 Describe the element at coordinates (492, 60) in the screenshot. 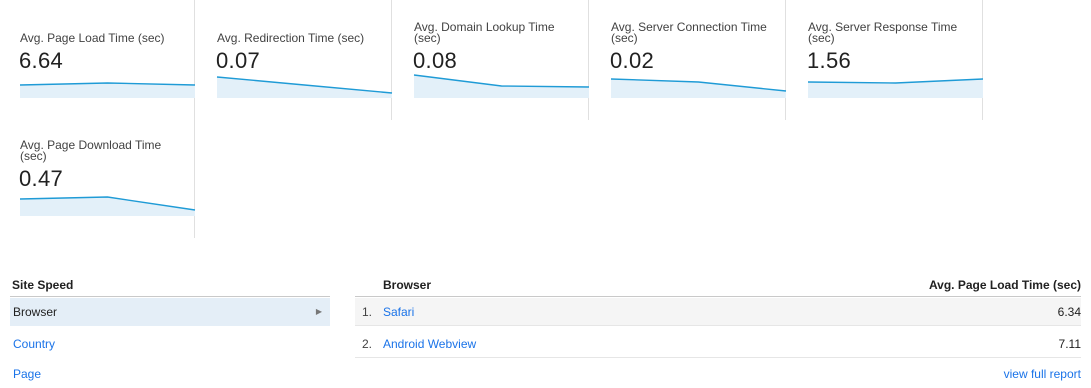

I see `metric-tile-domain-lookup: Avg. Domain Lookup Time (sec) 0.08` at that location.